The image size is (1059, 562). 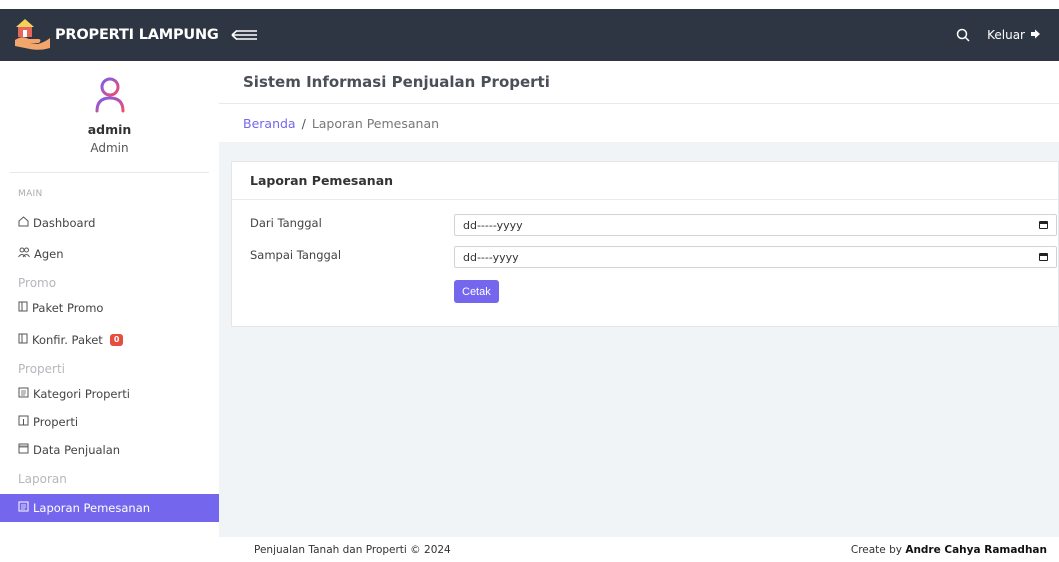 What do you see at coordinates (352, 549) in the screenshot?
I see `footer-copyright: Penjualan Tanah dan Properti © 2024` at bounding box center [352, 549].